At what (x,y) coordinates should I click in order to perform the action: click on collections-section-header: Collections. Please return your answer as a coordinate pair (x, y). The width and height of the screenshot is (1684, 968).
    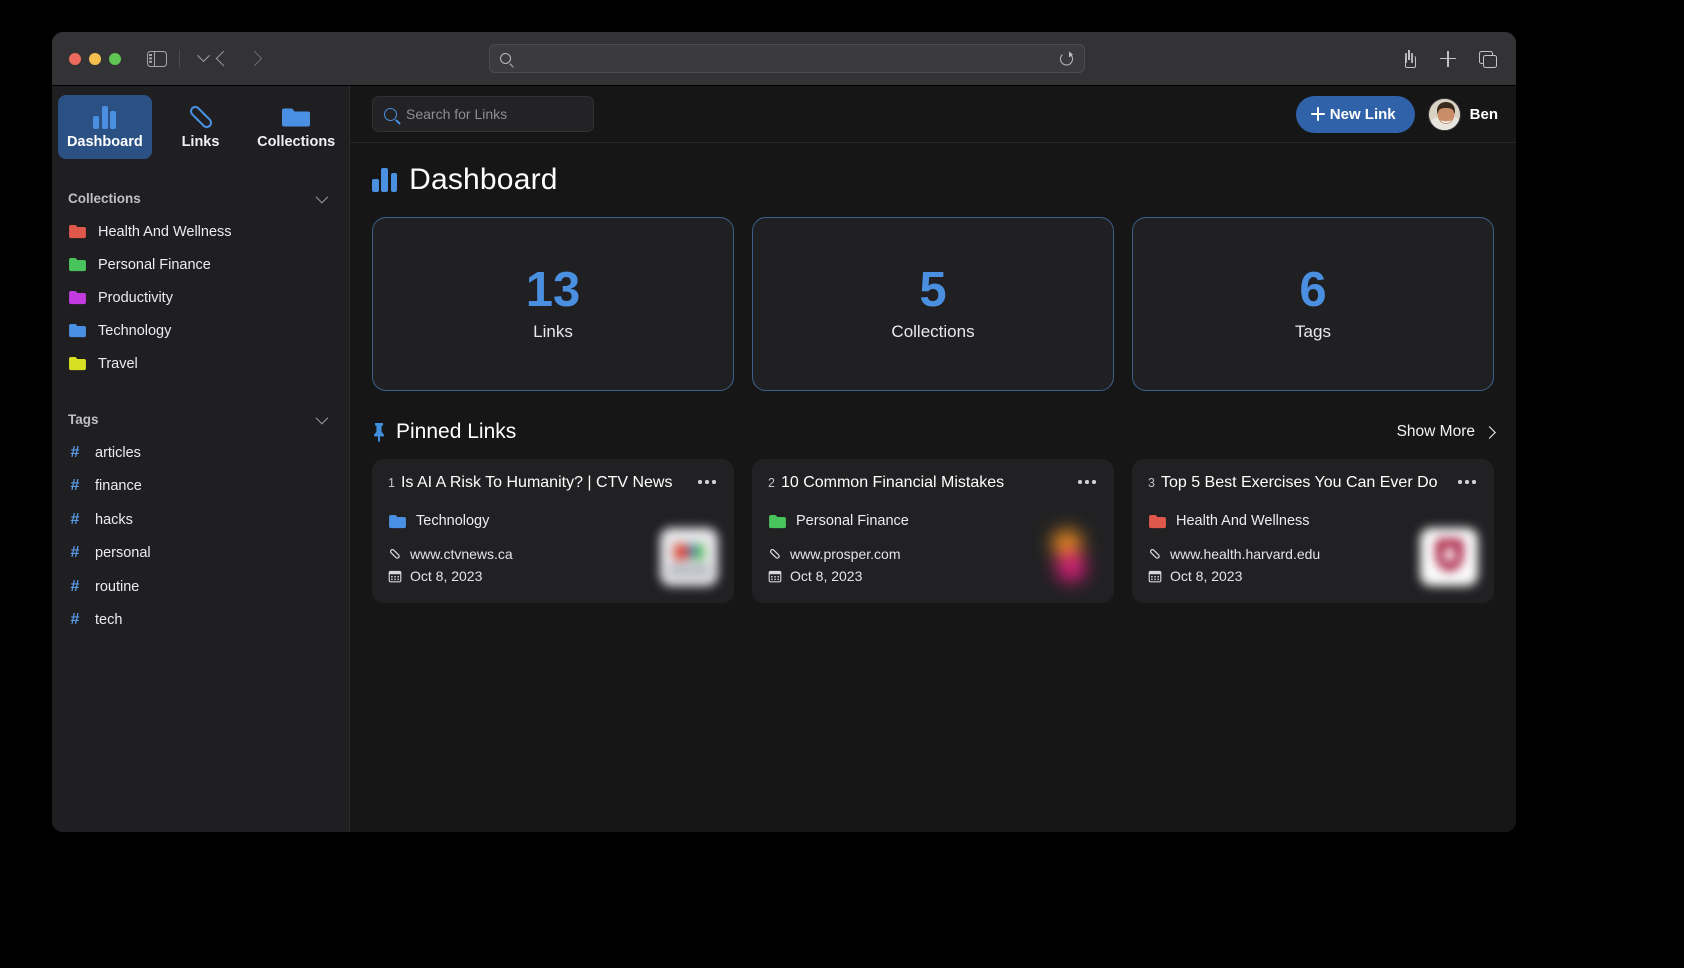
    Looking at the image, I should click on (200, 198).